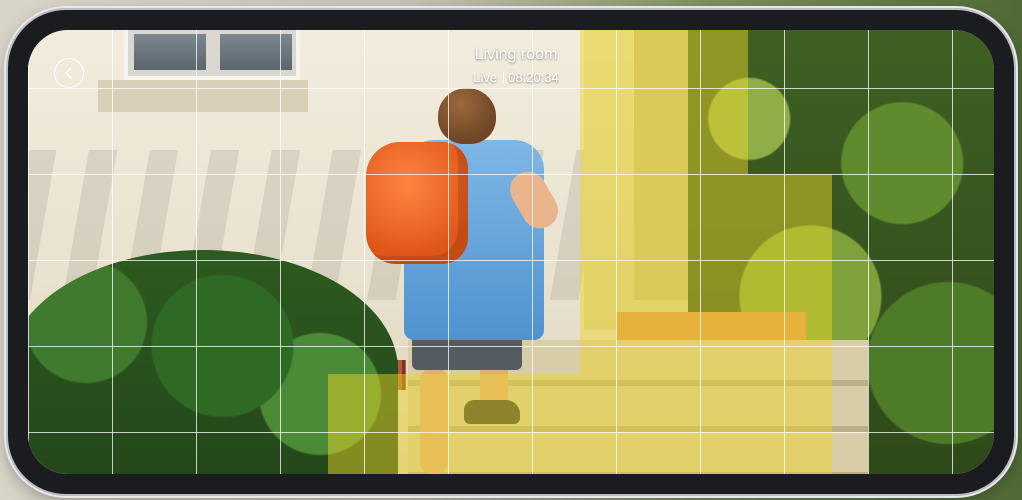 This screenshot has height=500, width=1022. I want to click on back-button, so click(69, 73).